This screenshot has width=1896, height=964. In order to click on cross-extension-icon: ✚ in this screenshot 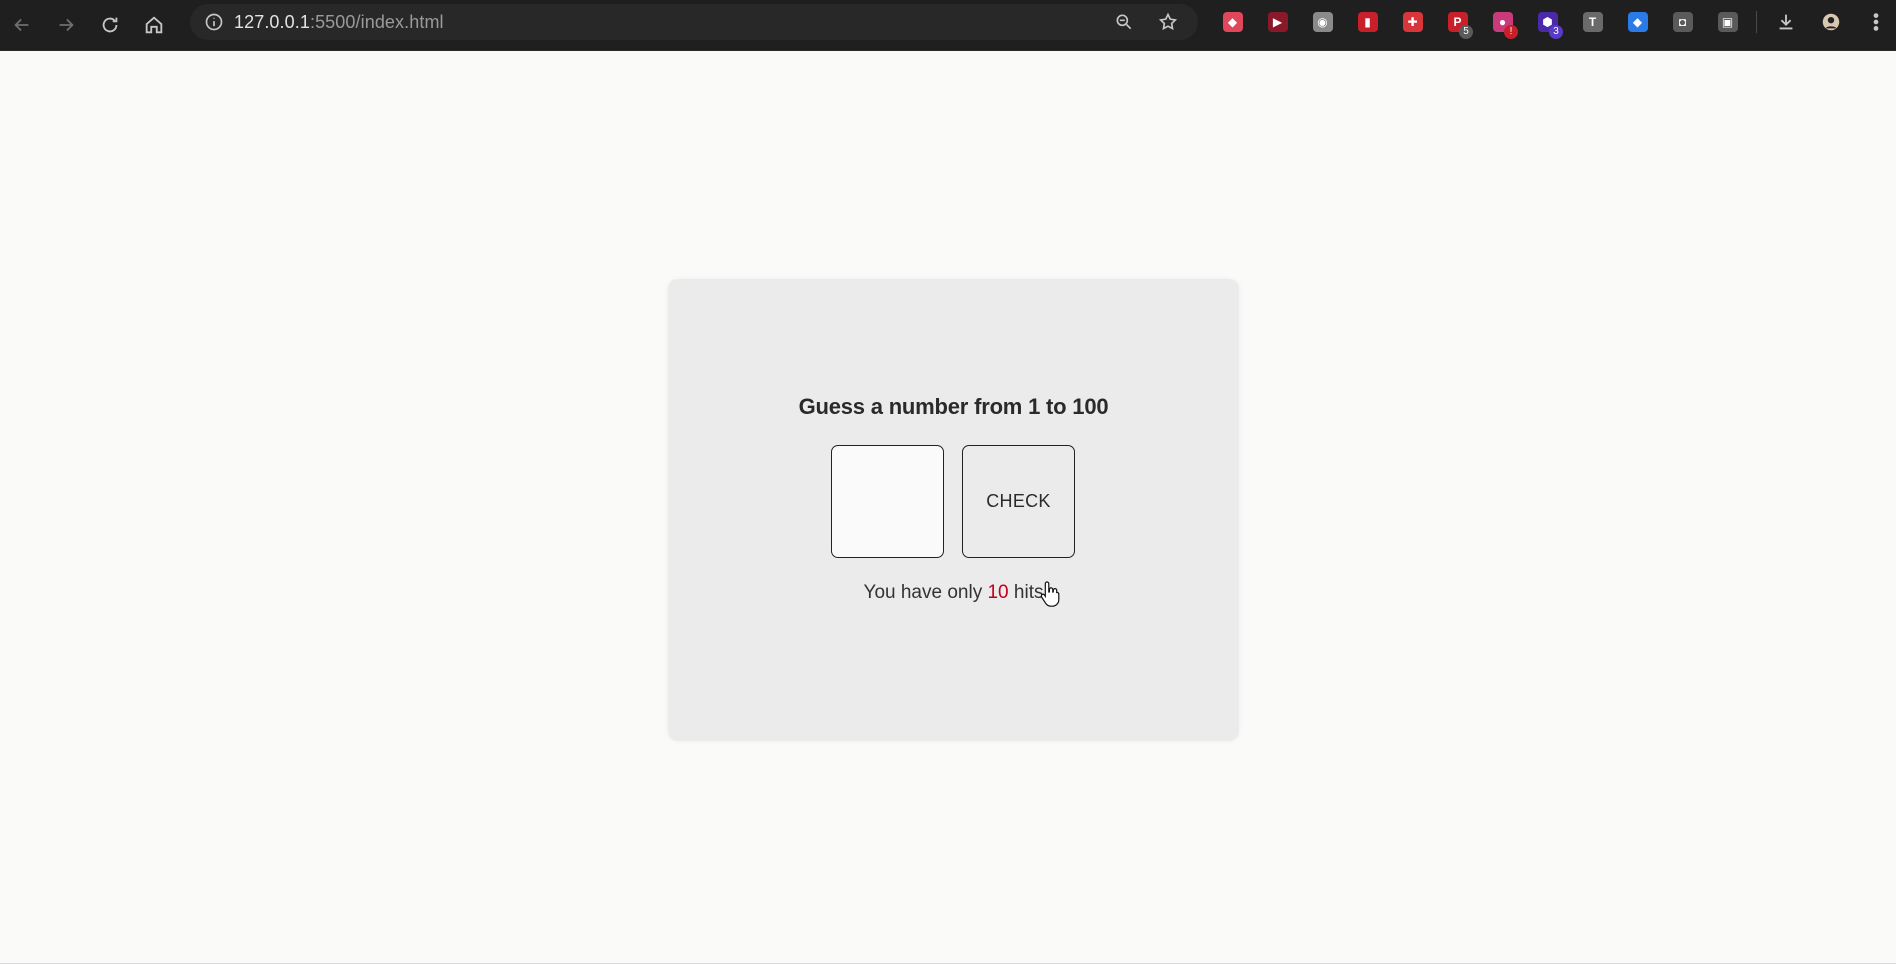, I will do `click(1412, 22)`.